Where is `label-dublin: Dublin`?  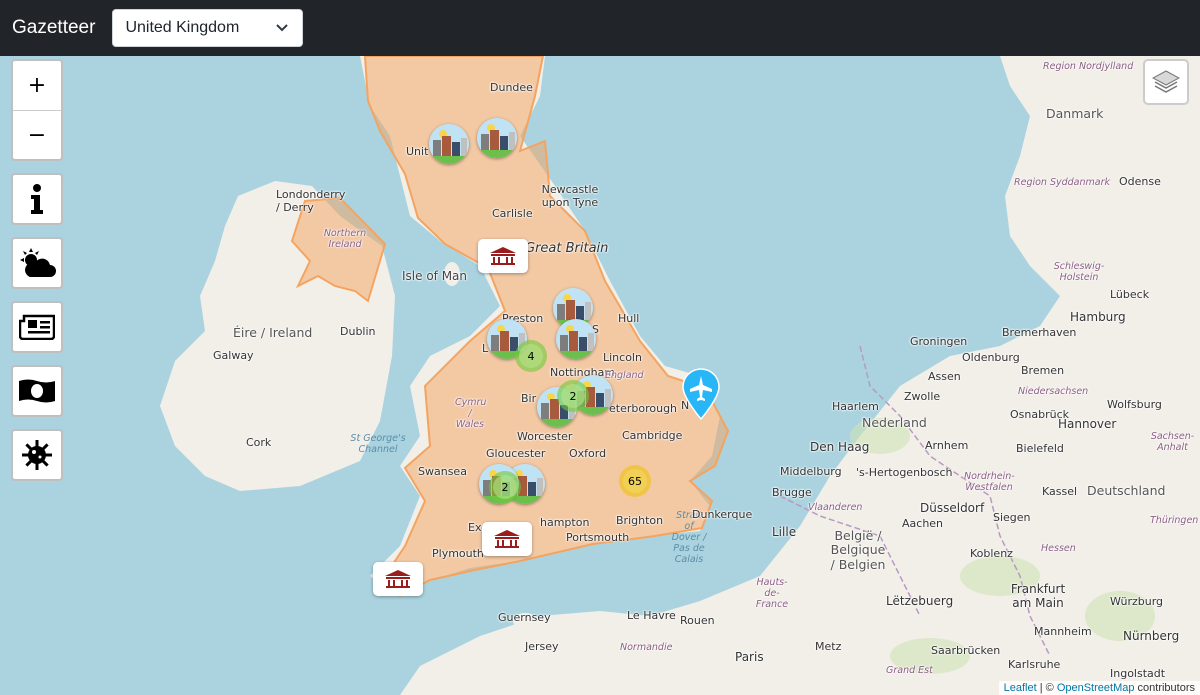 label-dublin: Dublin is located at coordinates (358, 331).